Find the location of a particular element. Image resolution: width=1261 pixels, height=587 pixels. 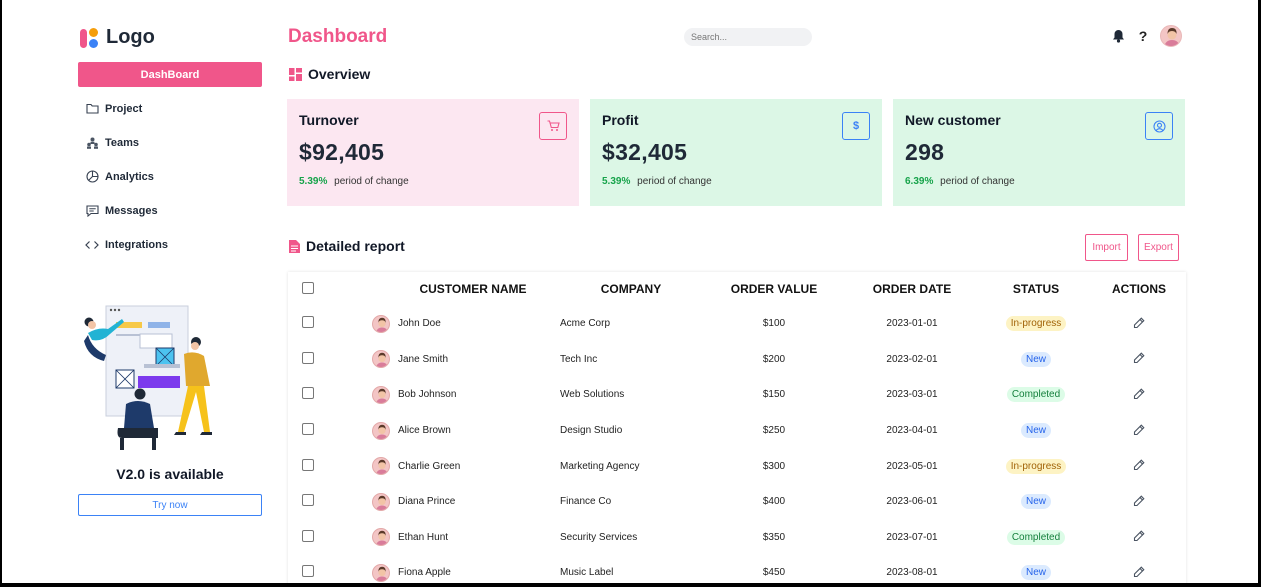

card-title: Profit is located at coordinates (620, 120).